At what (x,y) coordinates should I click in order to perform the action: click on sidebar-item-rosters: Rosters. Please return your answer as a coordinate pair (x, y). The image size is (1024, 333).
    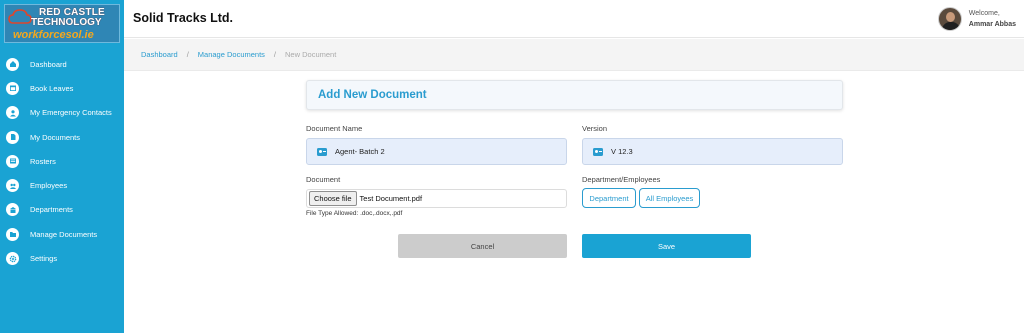
    Looking at the image, I should click on (62, 161).